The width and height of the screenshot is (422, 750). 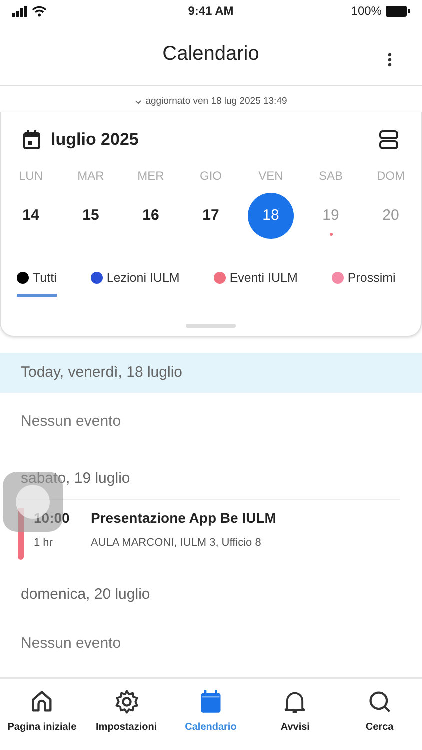 I want to click on calendar-icon, so click(x=32, y=140).